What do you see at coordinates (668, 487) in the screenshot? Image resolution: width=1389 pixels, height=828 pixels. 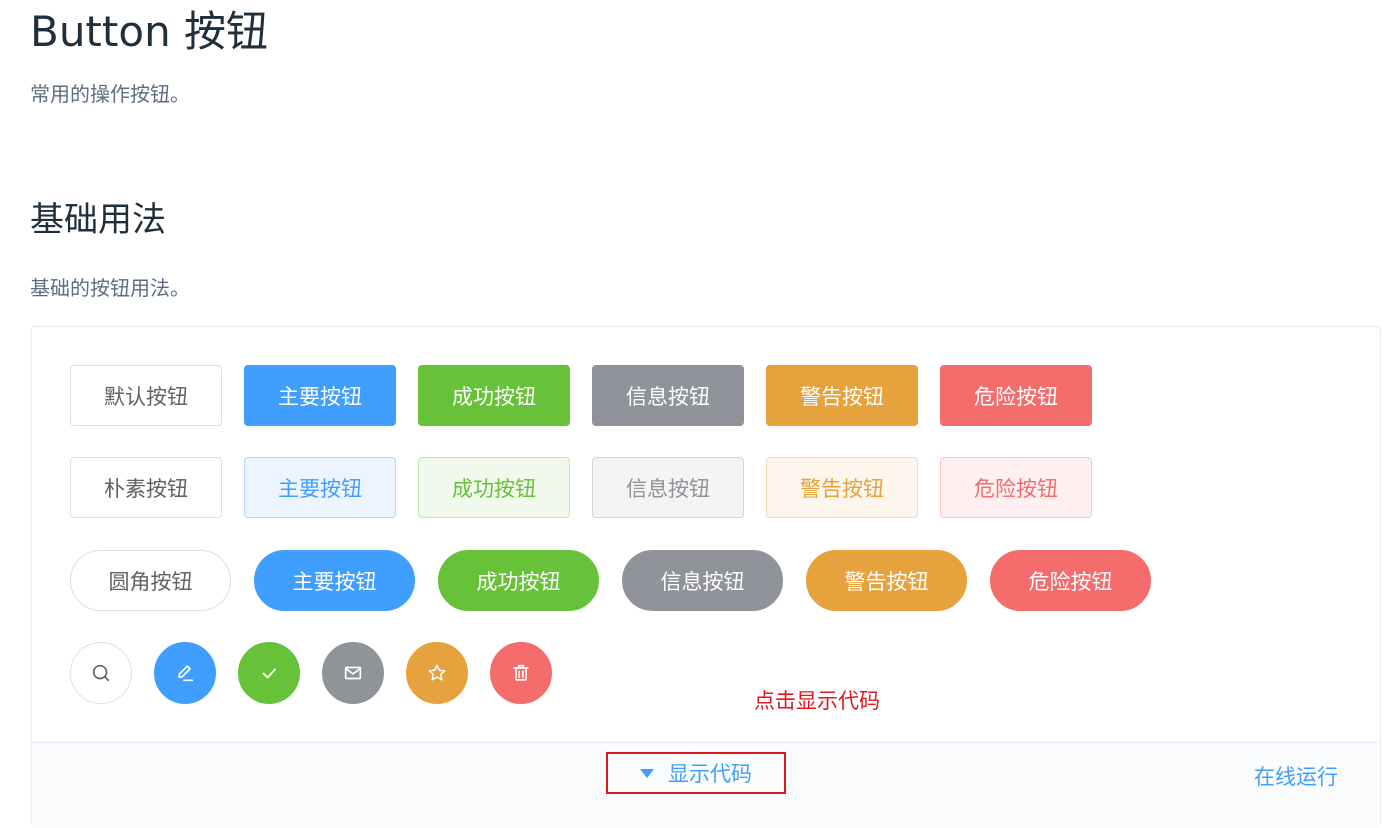 I see `plain-info-button: 信息按钮` at bounding box center [668, 487].